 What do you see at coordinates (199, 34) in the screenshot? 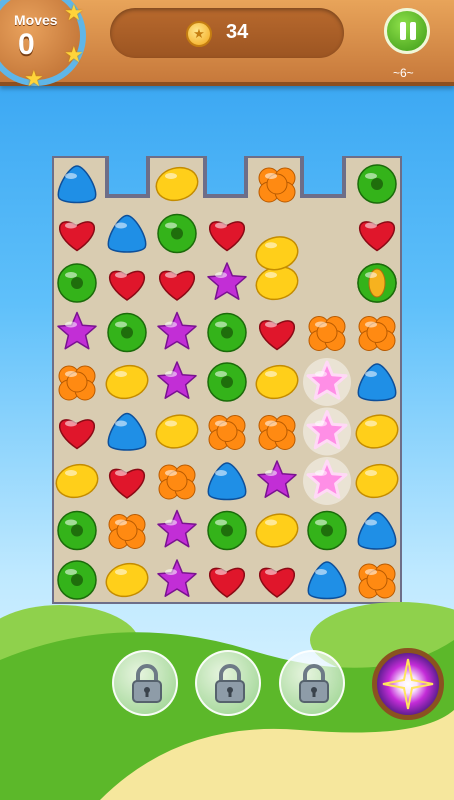
I see `coin-icon: ★` at bounding box center [199, 34].